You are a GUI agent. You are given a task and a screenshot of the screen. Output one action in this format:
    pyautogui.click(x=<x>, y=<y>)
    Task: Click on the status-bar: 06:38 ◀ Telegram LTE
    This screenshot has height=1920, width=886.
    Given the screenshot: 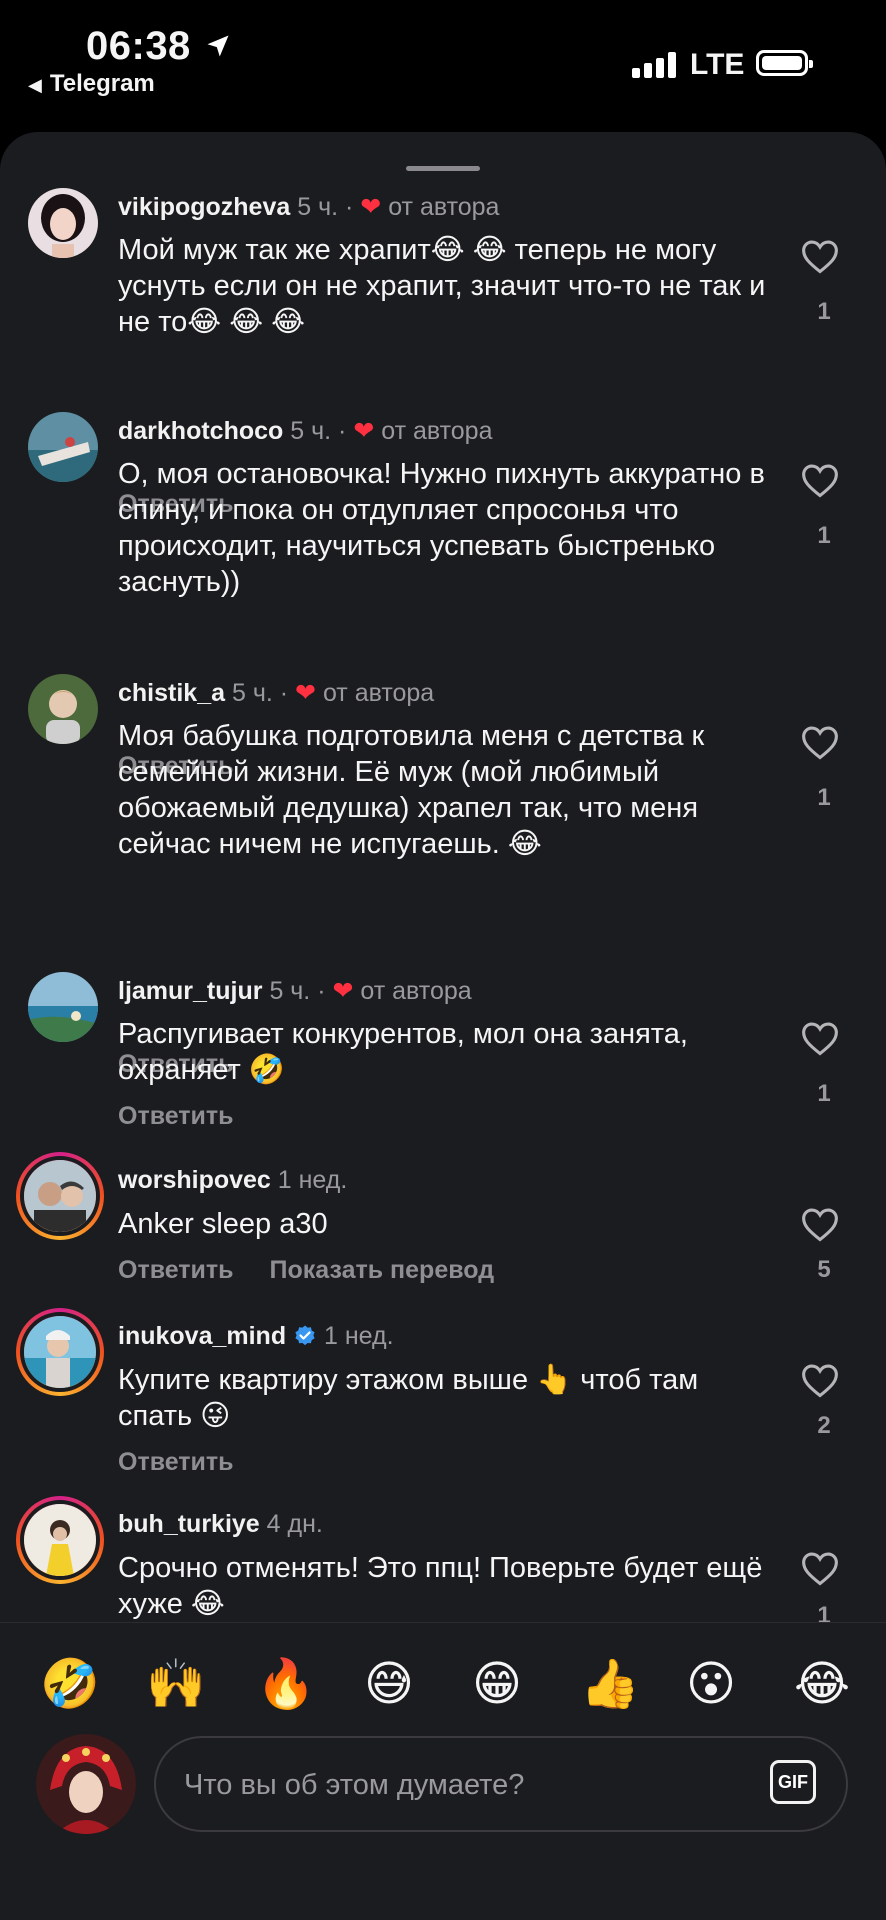 What is the action you would take?
    pyautogui.click(x=443, y=65)
    